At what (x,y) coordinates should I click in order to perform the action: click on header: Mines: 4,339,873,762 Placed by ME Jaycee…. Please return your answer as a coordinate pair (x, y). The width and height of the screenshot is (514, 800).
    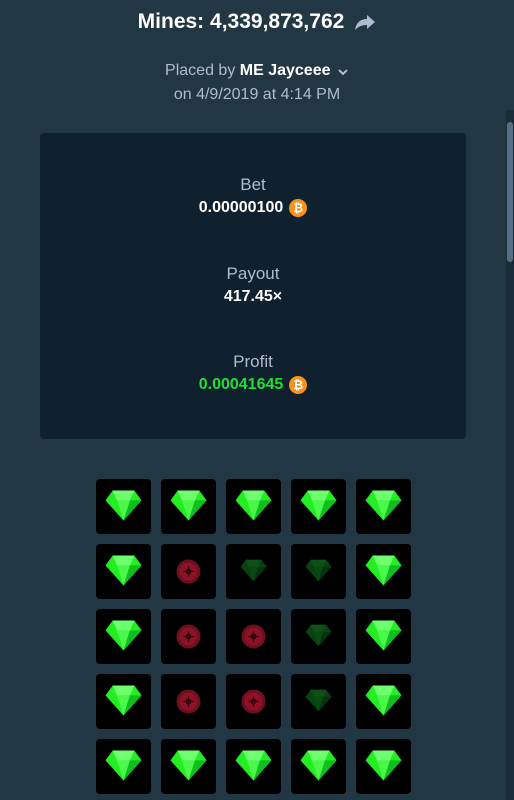
    Looking at the image, I should click on (257, 57).